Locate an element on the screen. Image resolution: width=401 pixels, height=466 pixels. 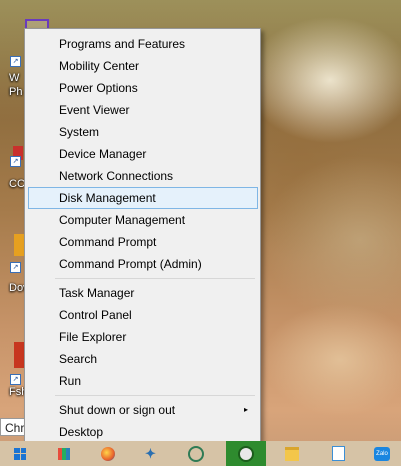
folder-icon is located at coordinates (292, 453).